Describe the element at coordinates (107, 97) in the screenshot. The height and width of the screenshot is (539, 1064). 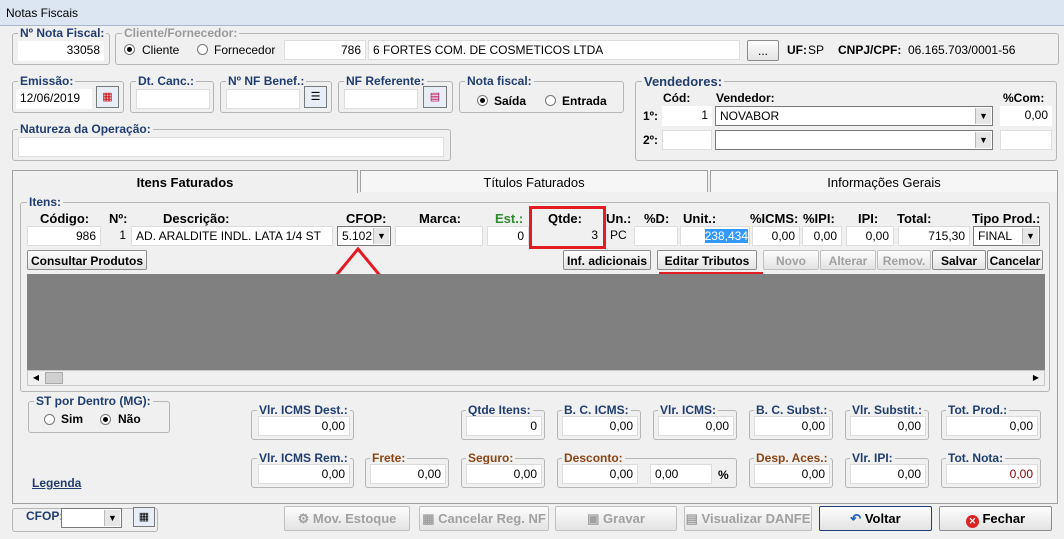
I see `calendar-icon: ▦` at that location.